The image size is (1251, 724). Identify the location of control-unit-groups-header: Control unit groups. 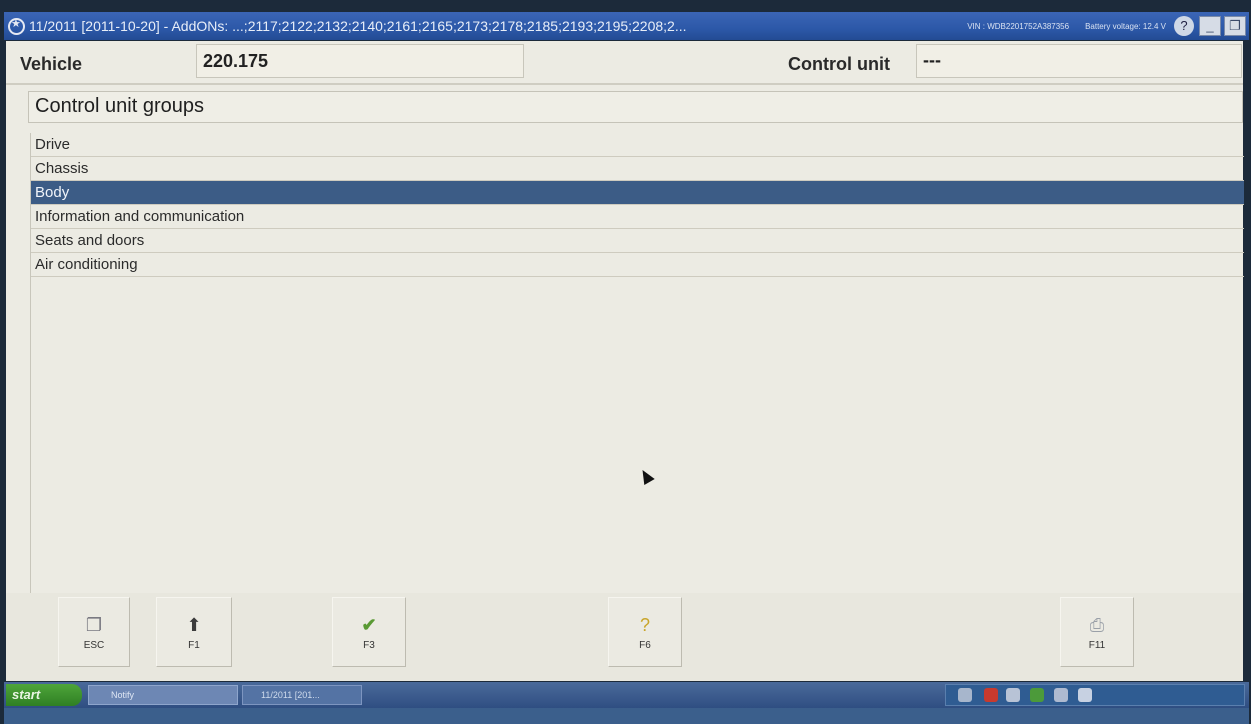
(635, 107).